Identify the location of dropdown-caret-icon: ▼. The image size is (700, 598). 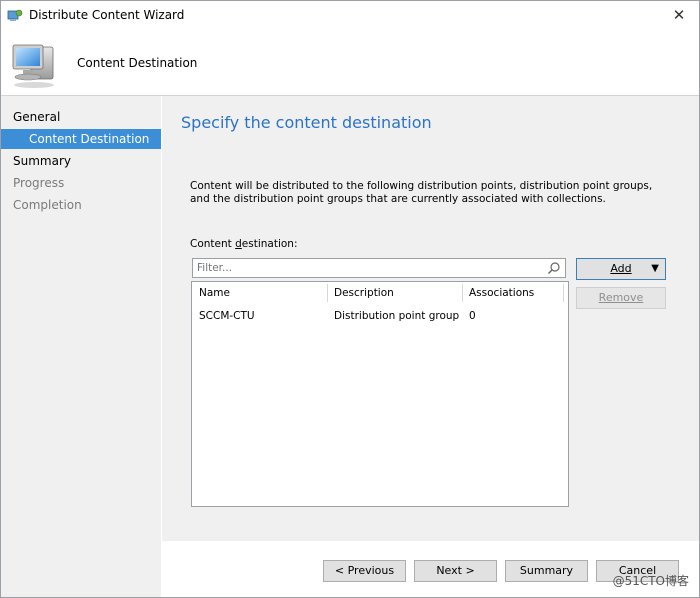
(655, 268).